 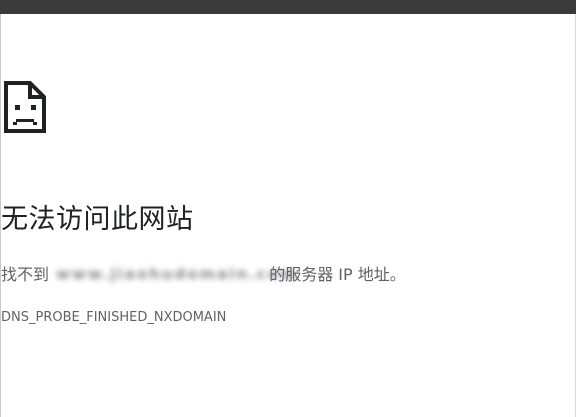 I want to click on redacted-domain-text: www.jiaohudomain.com, so click(x=177, y=274).